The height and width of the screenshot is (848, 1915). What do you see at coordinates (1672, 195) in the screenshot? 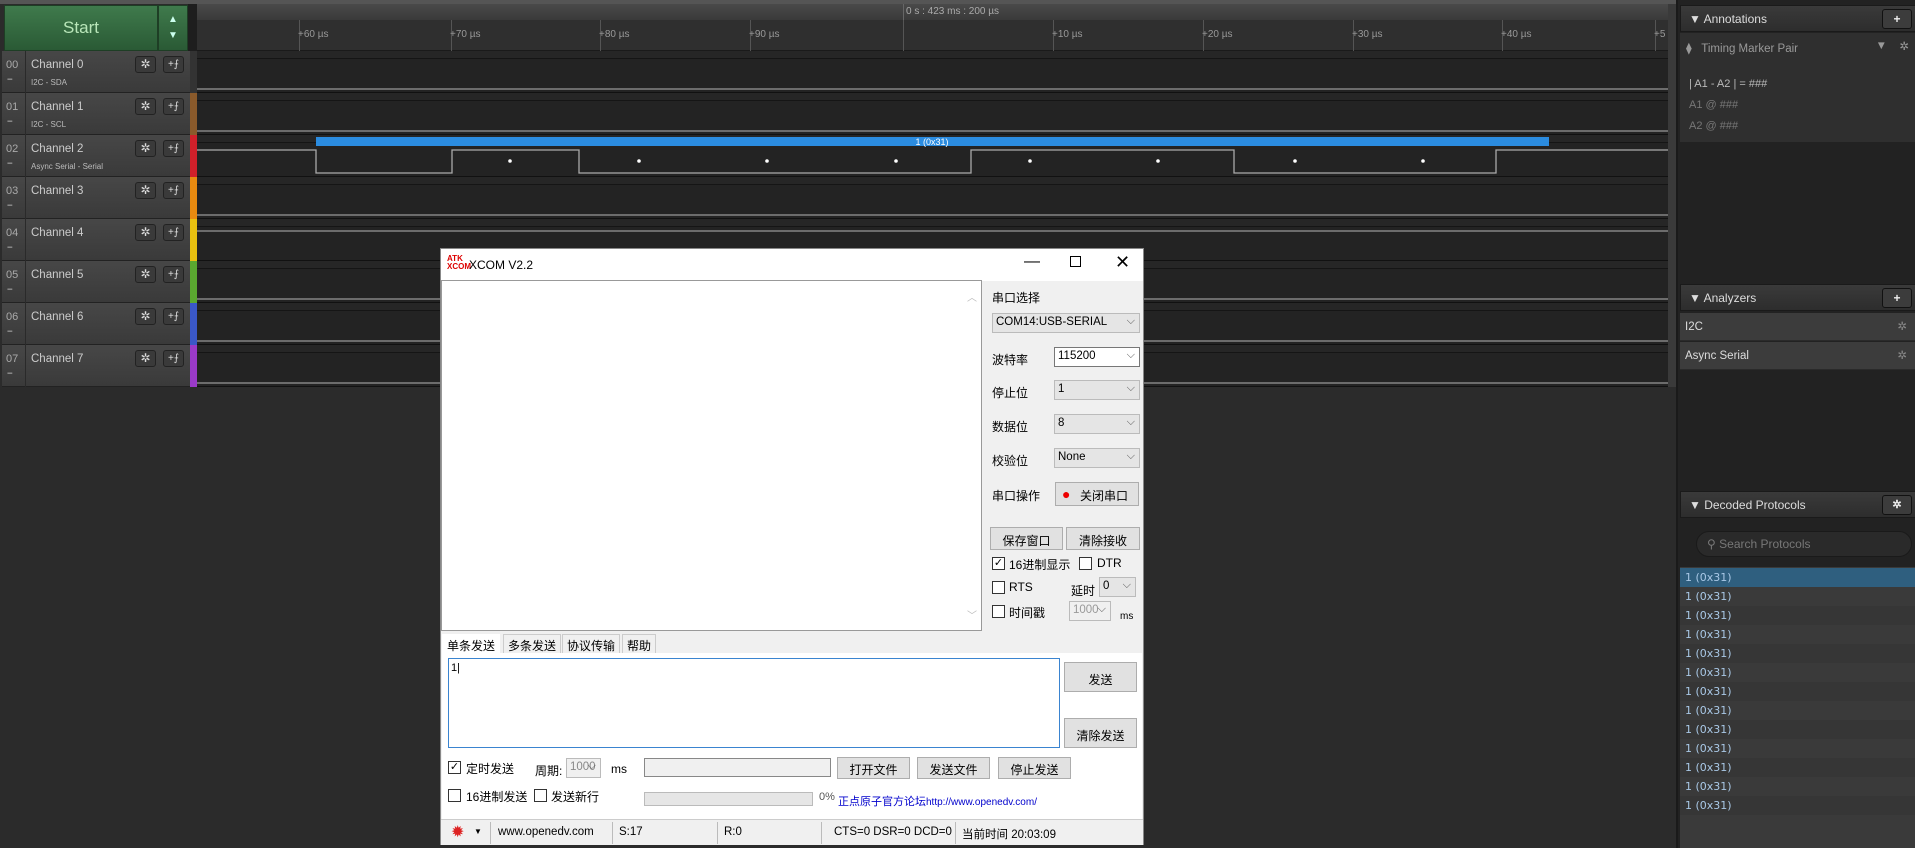
I see `scrollbar` at bounding box center [1672, 195].